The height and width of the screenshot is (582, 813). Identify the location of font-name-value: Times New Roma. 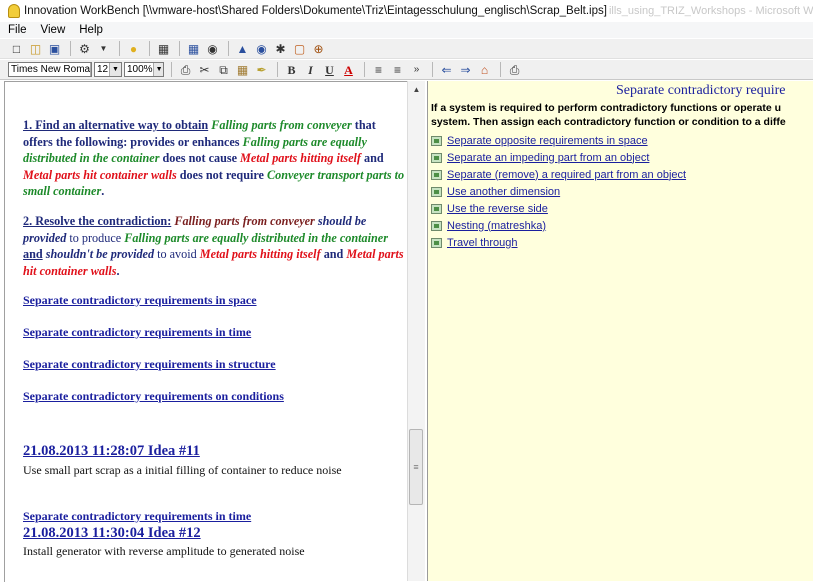
(51, 69).